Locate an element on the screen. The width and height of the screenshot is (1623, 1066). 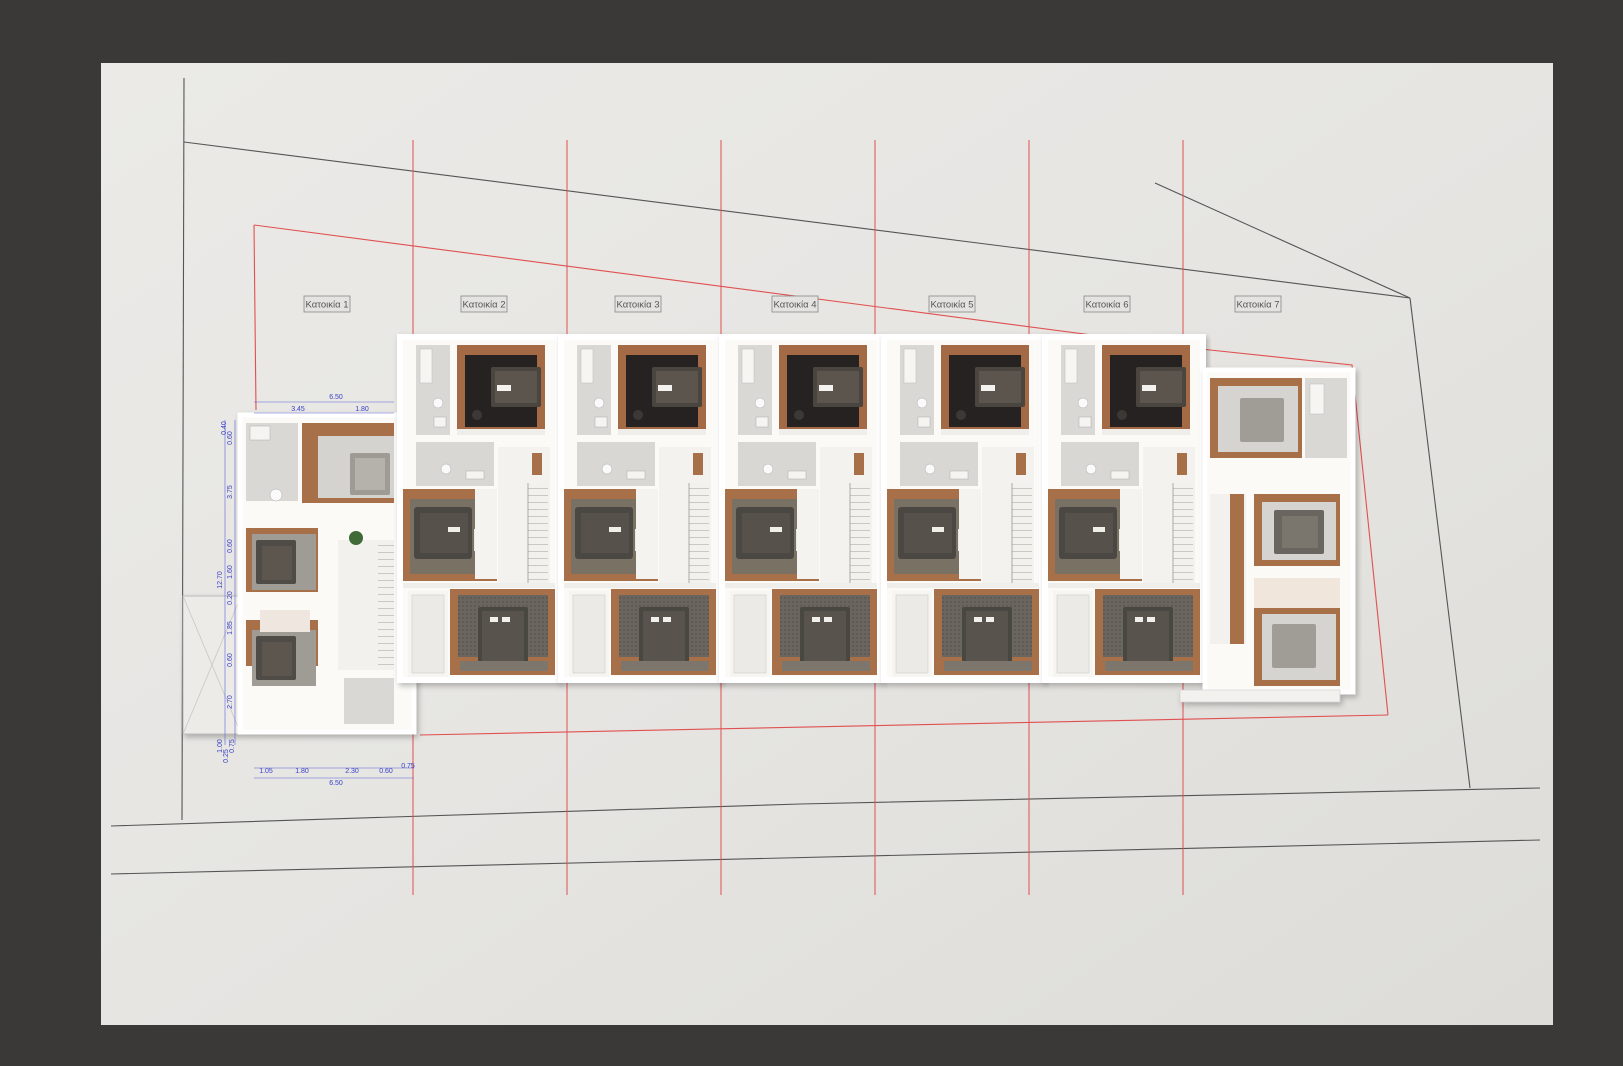
house-label-1-text: Κατοικία 1 is located at coordinates (326, 305).